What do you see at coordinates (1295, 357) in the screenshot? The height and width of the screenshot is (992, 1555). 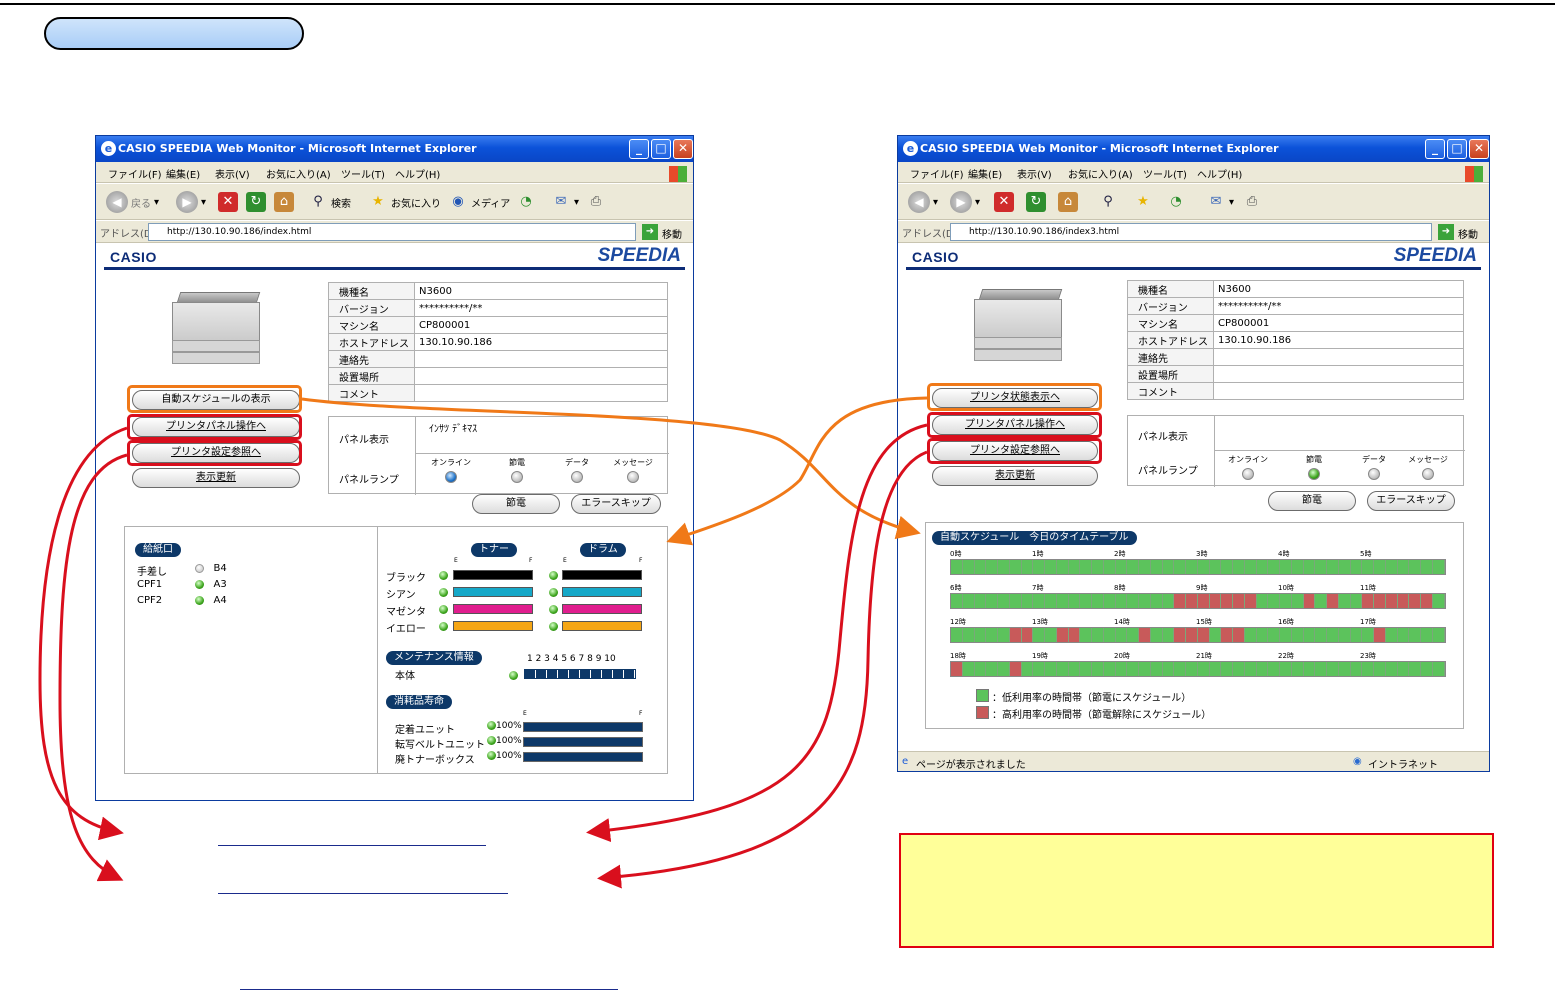 I see `table-row: 連絡先` at bounding box center [1295, 357].